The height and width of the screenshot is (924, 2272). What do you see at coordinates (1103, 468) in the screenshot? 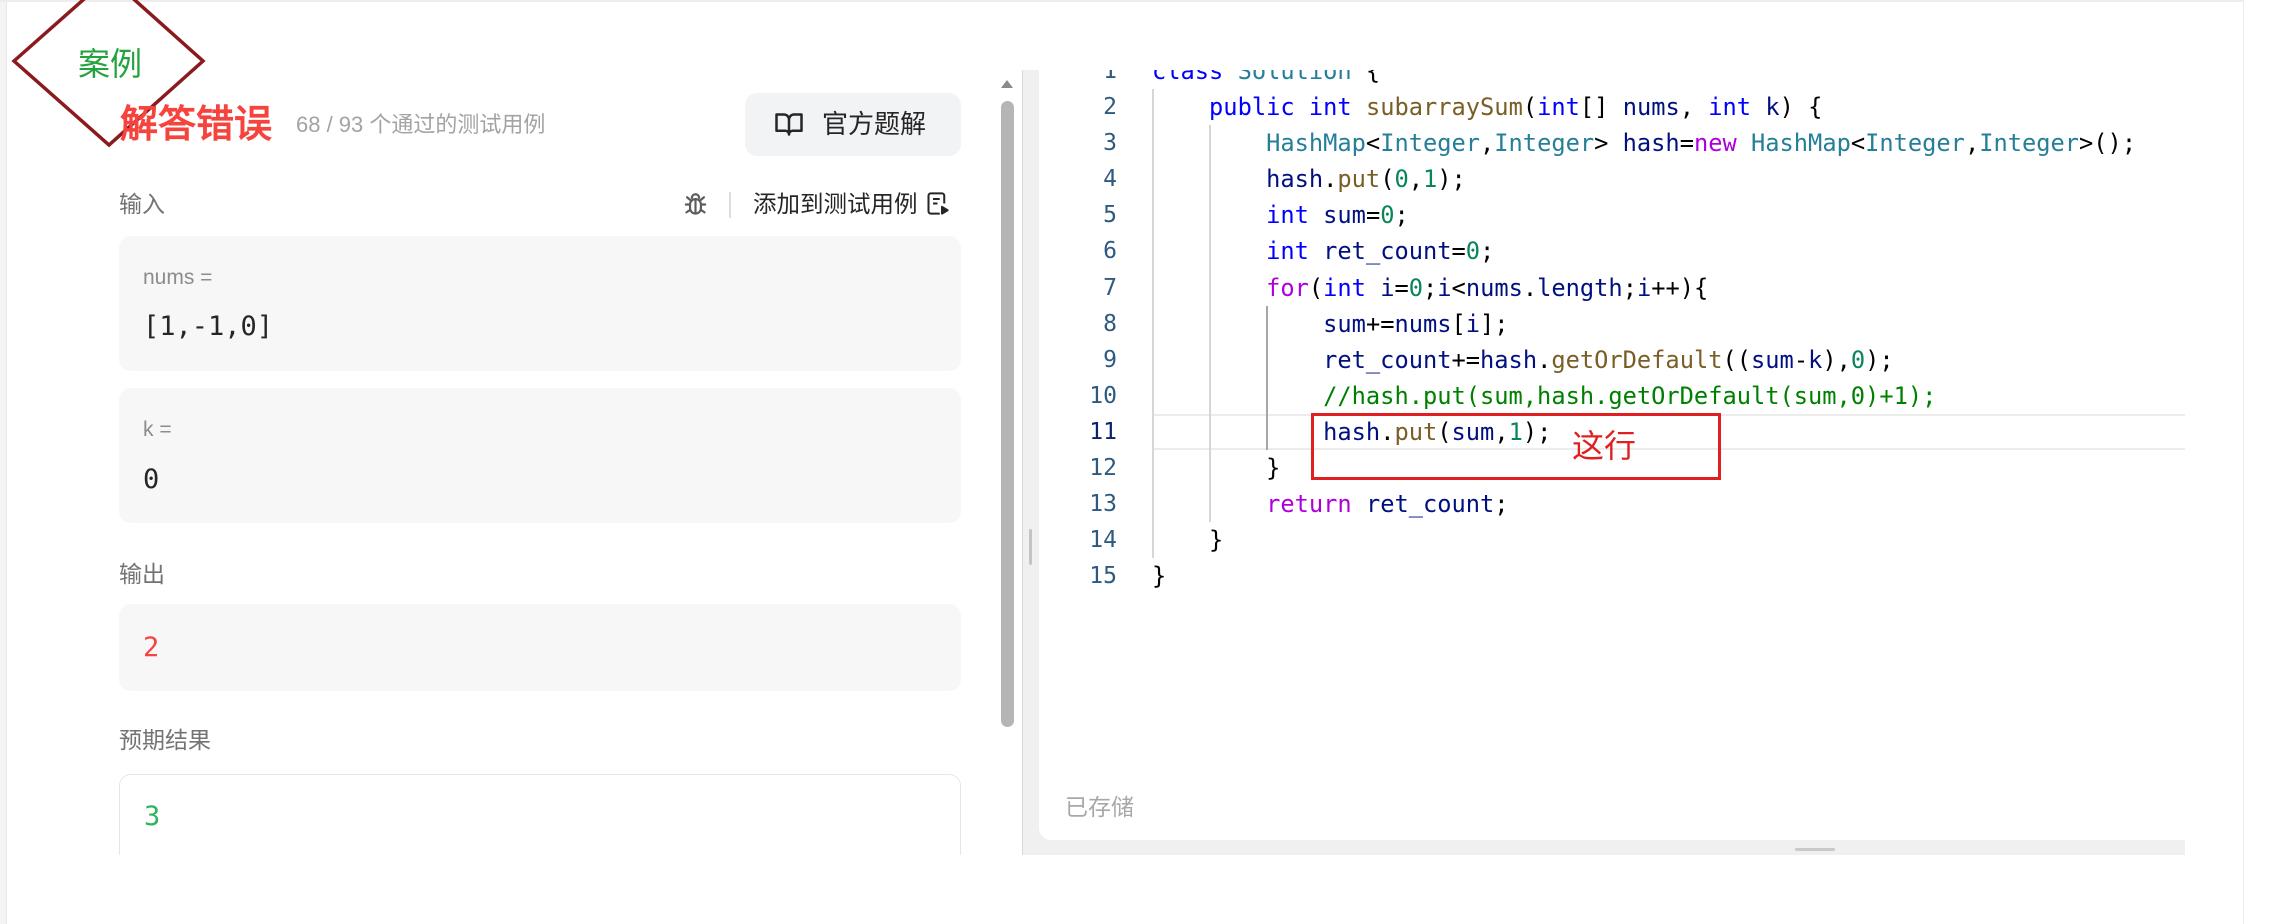
I see `line-number: 12` at bounding box center [1103, 468].